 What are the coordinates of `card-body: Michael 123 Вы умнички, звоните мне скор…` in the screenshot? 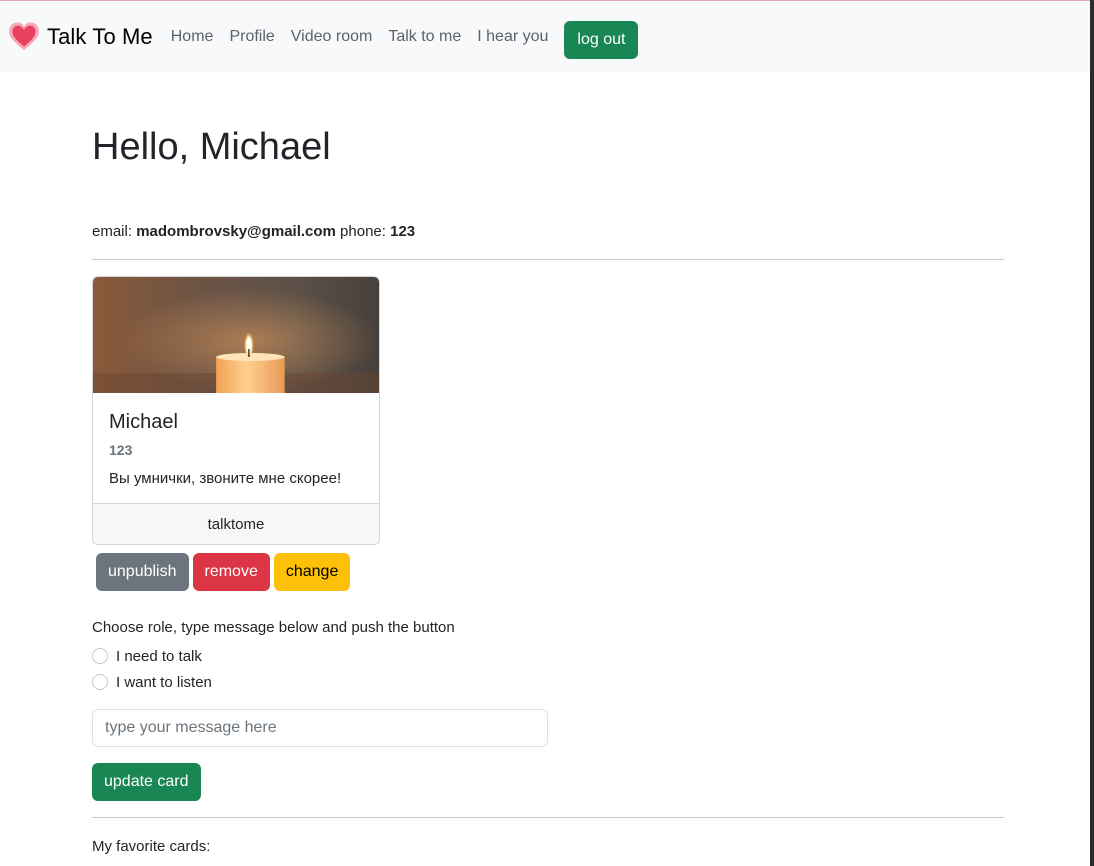 It's located at (236, 448).